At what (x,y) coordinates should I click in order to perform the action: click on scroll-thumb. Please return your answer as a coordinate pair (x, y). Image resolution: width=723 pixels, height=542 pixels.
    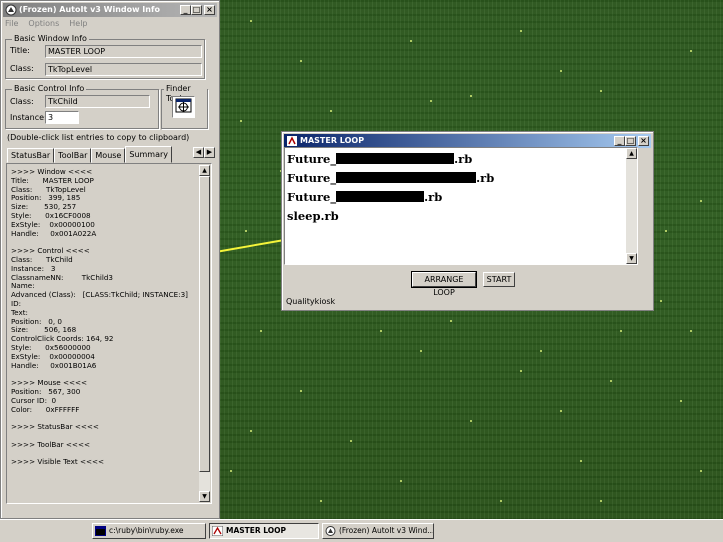
    Looking at the image, I should click on (204, 324).